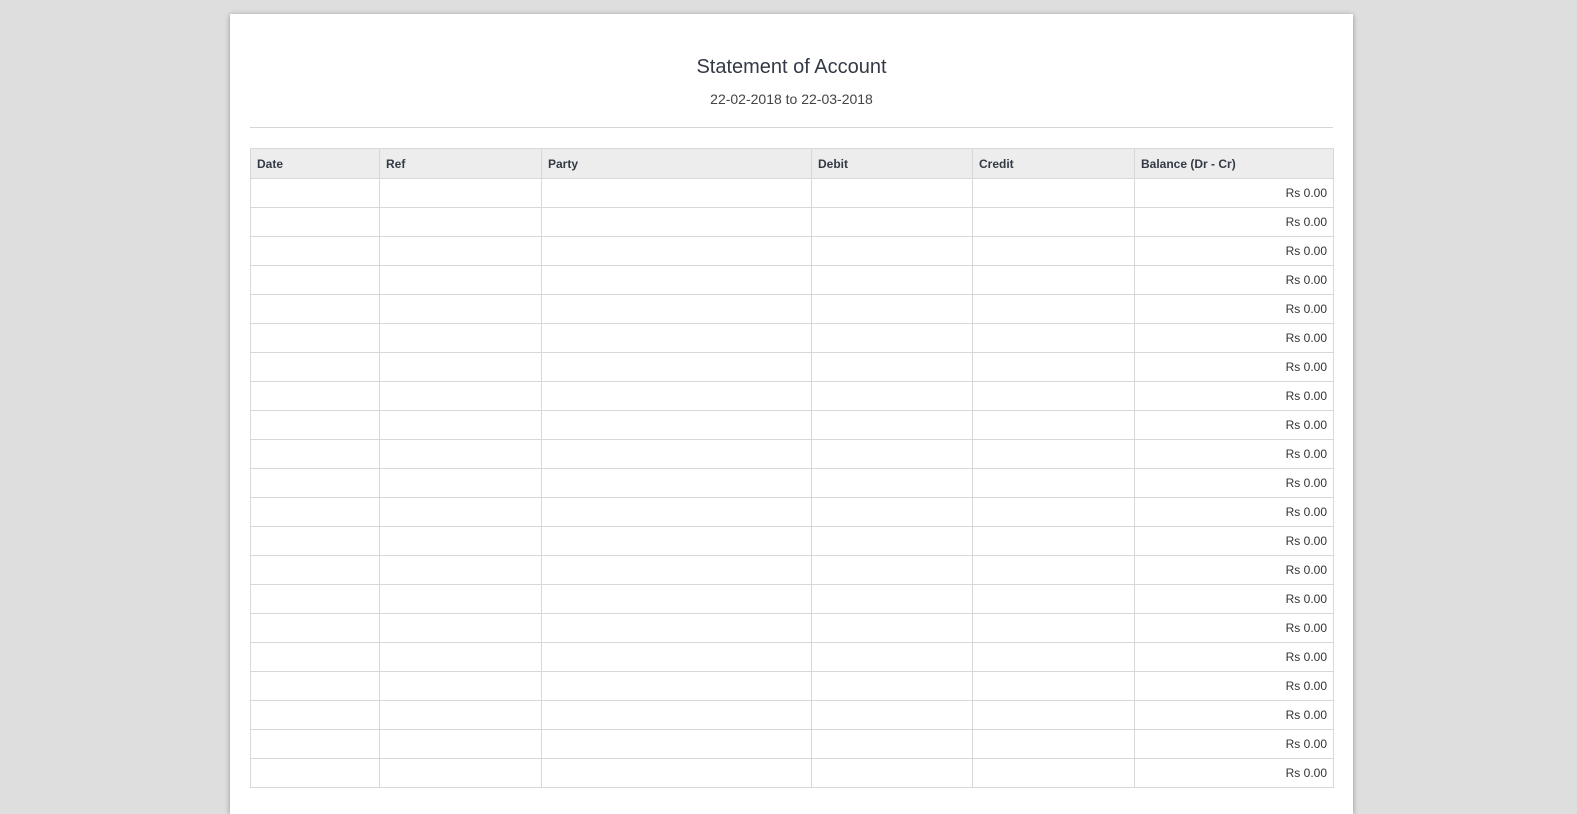 The image size is (1577, 814). What do you see at coordinates (1053, 163) in the screenshot?
I see `column-header-credit: Credit` at bounding box center [1053, 163].